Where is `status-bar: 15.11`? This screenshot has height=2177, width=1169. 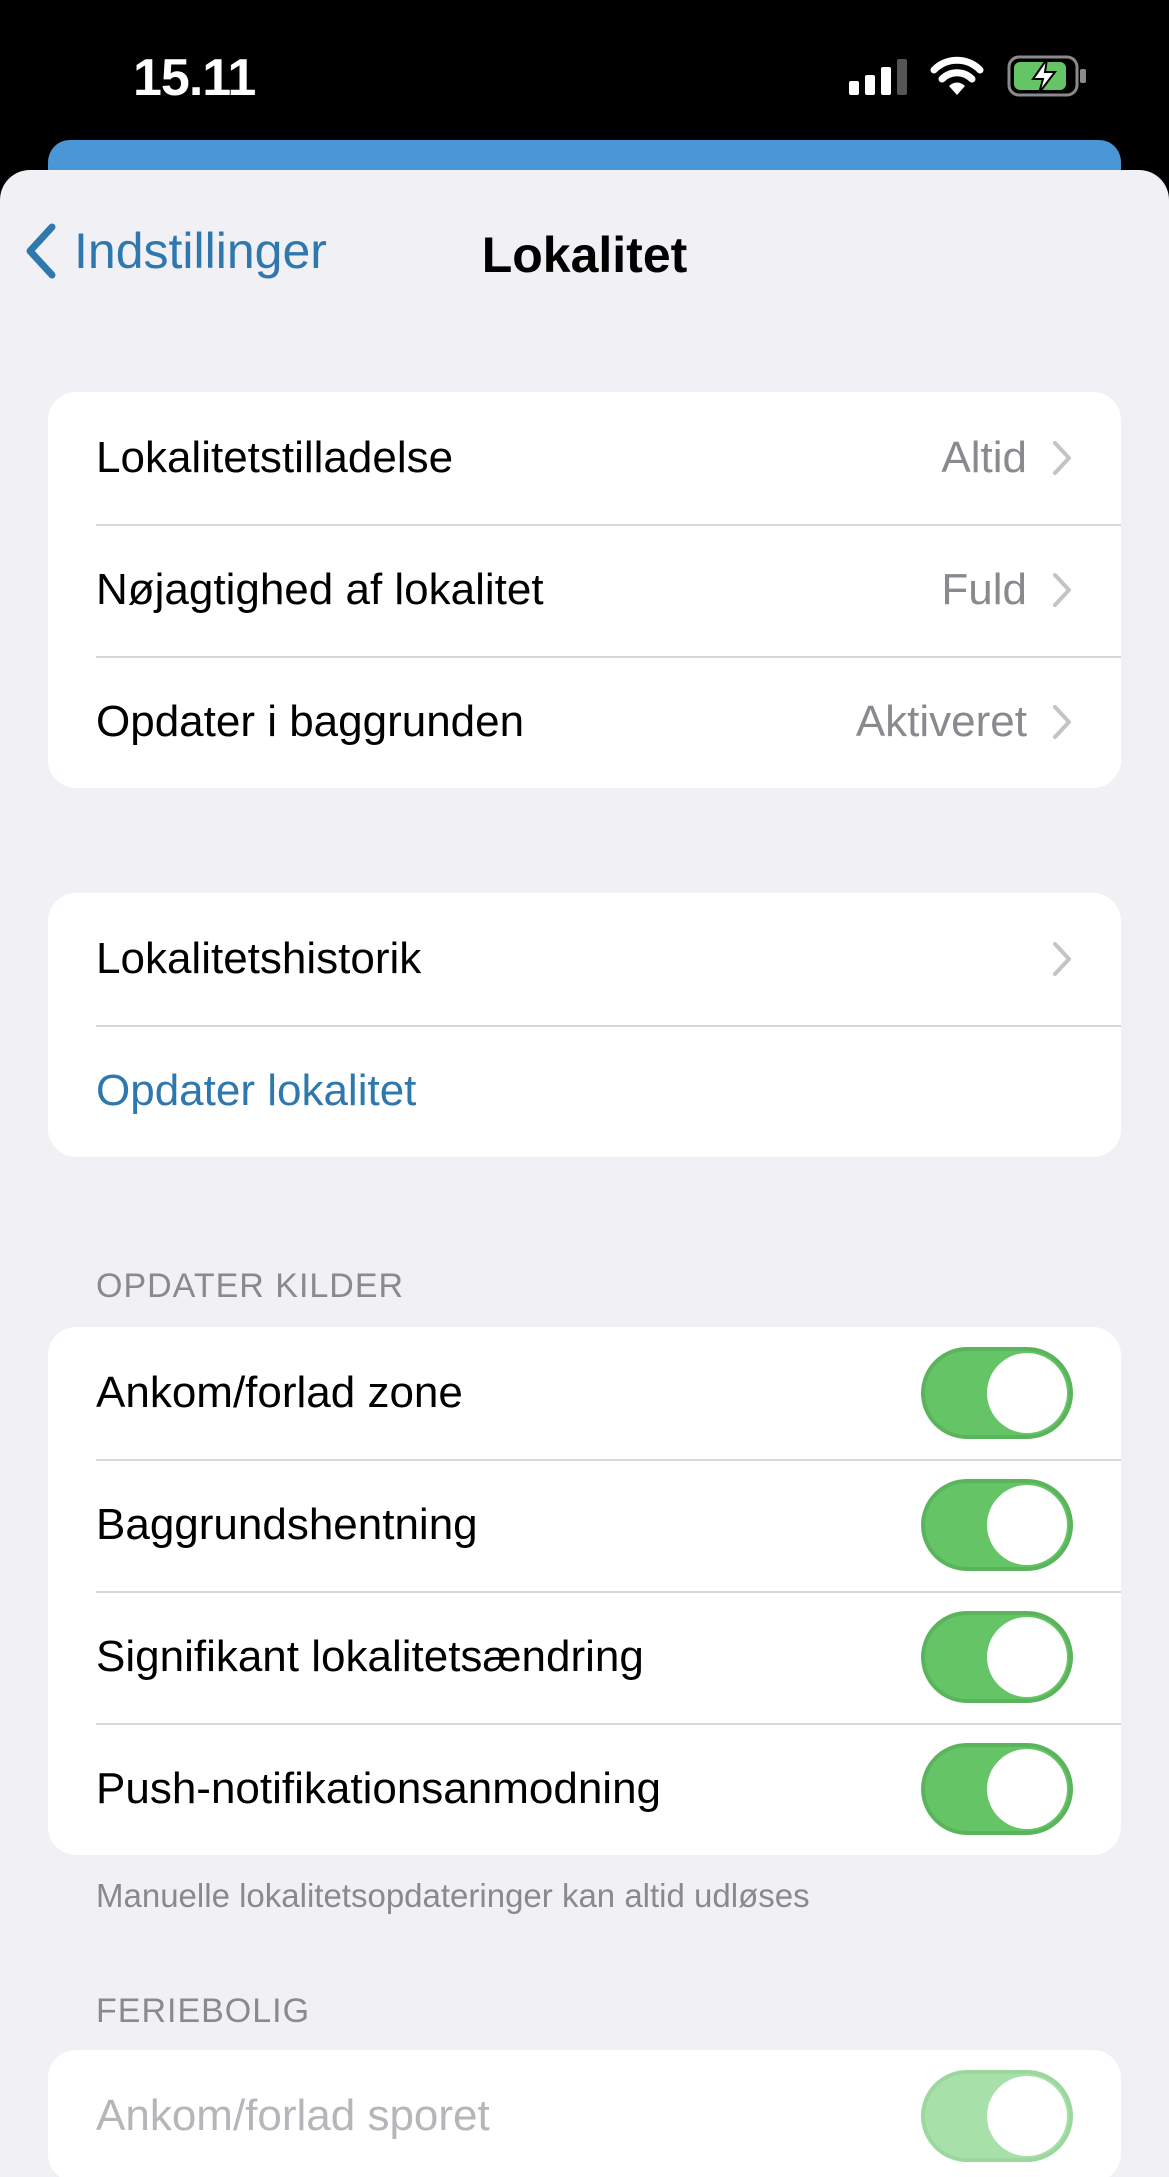 status-bar: 15.11 is located at coordinates (584, 75).